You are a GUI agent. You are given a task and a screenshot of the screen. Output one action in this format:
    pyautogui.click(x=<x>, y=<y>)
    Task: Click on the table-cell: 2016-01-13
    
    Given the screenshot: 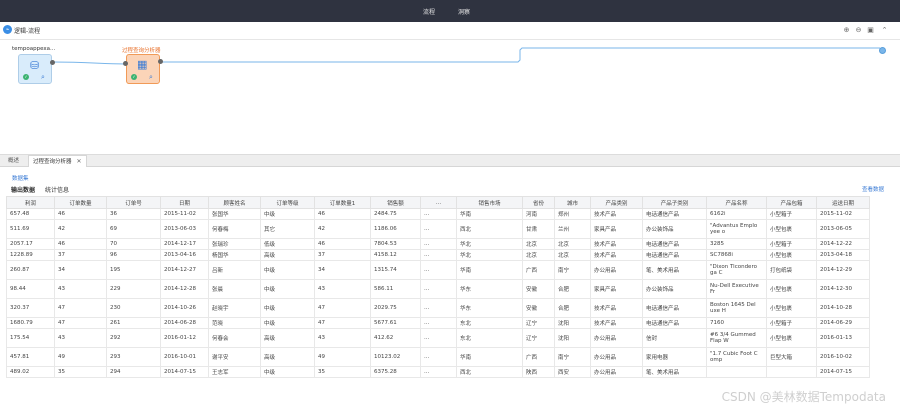 What is the action you would take?
    pyautogui.click(x=843, y=338)
    